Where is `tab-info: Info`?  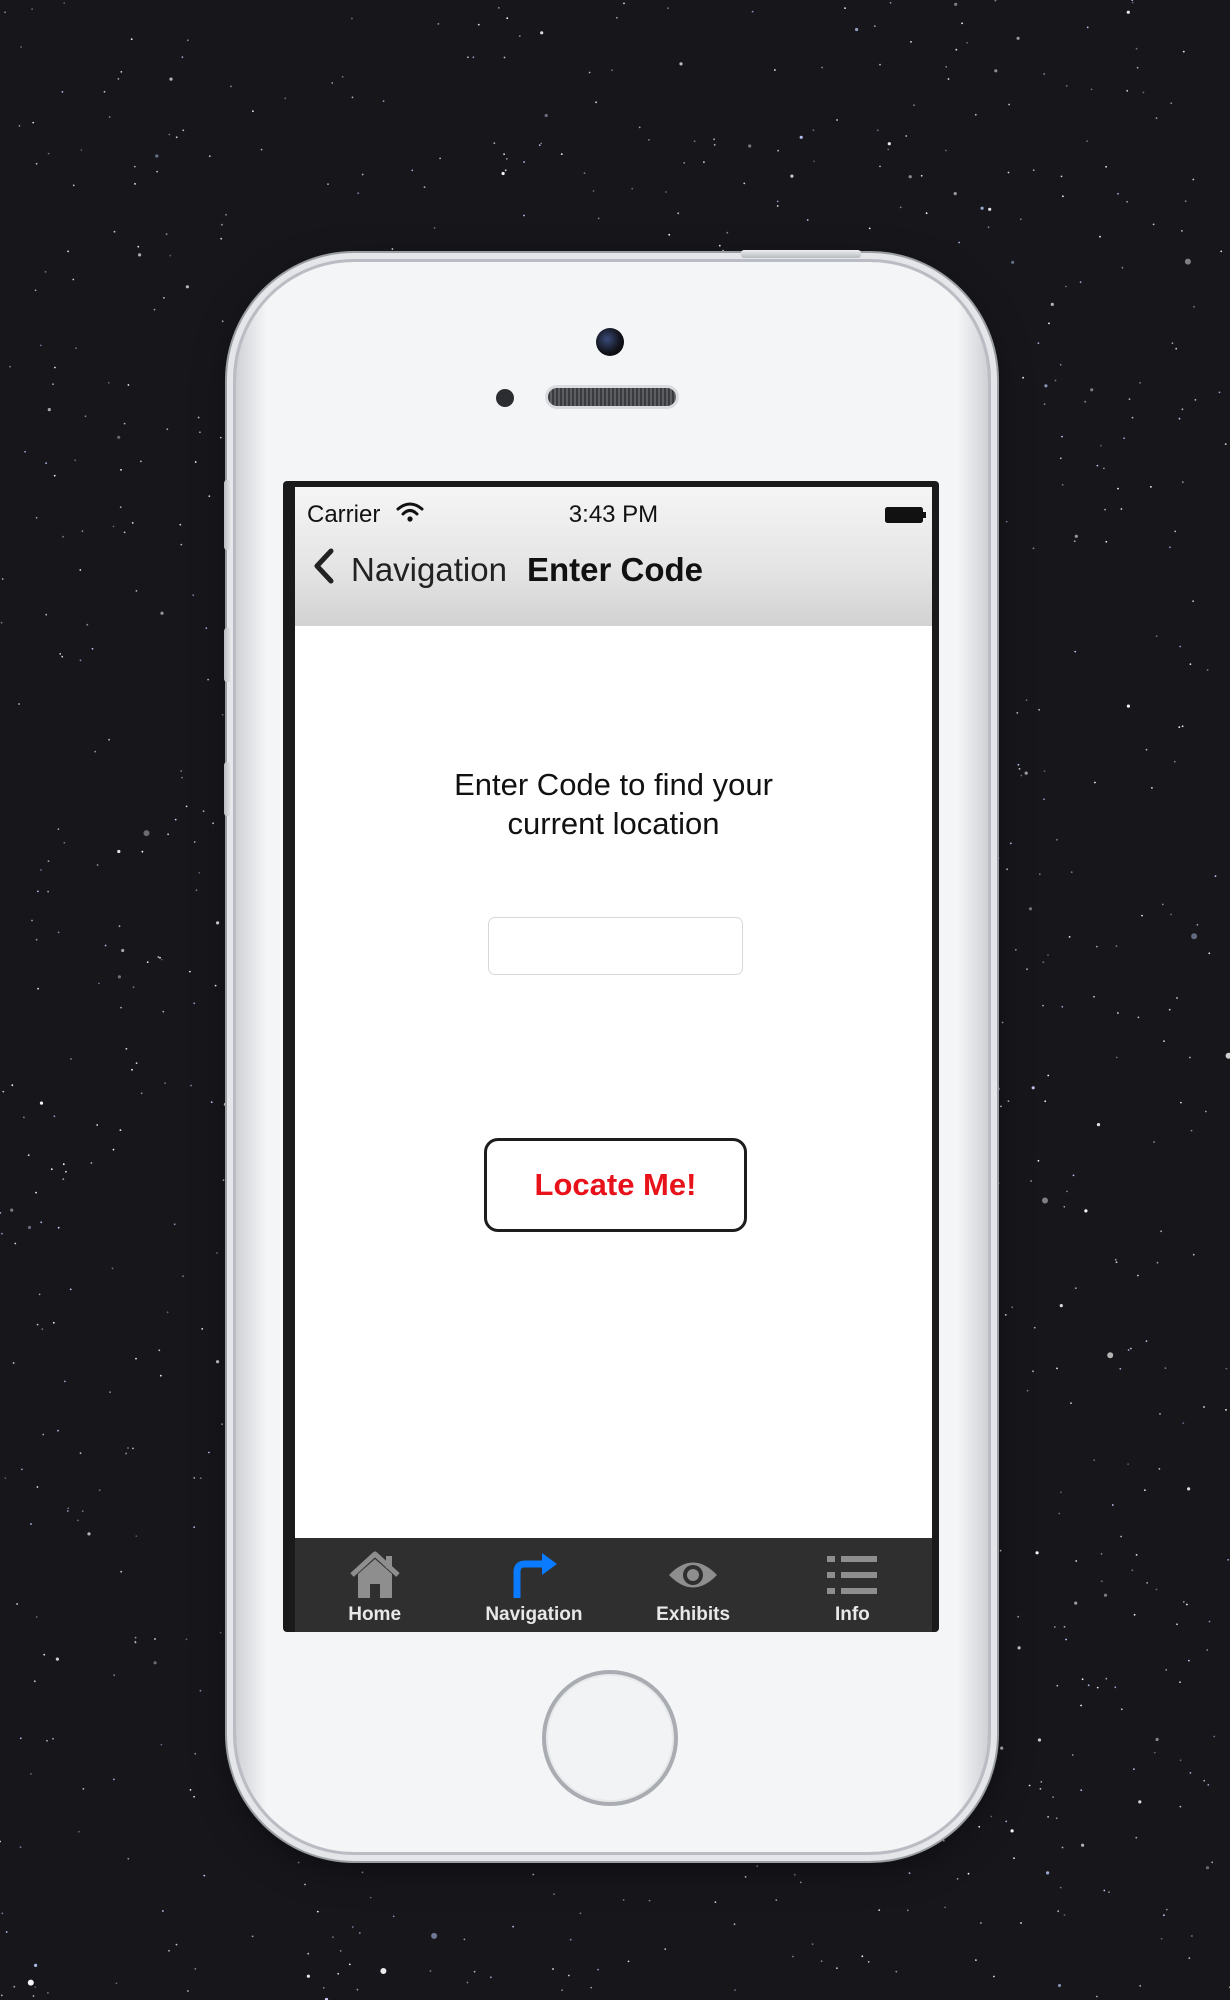 tab-info: Info is located at coordinates (852, 1585).